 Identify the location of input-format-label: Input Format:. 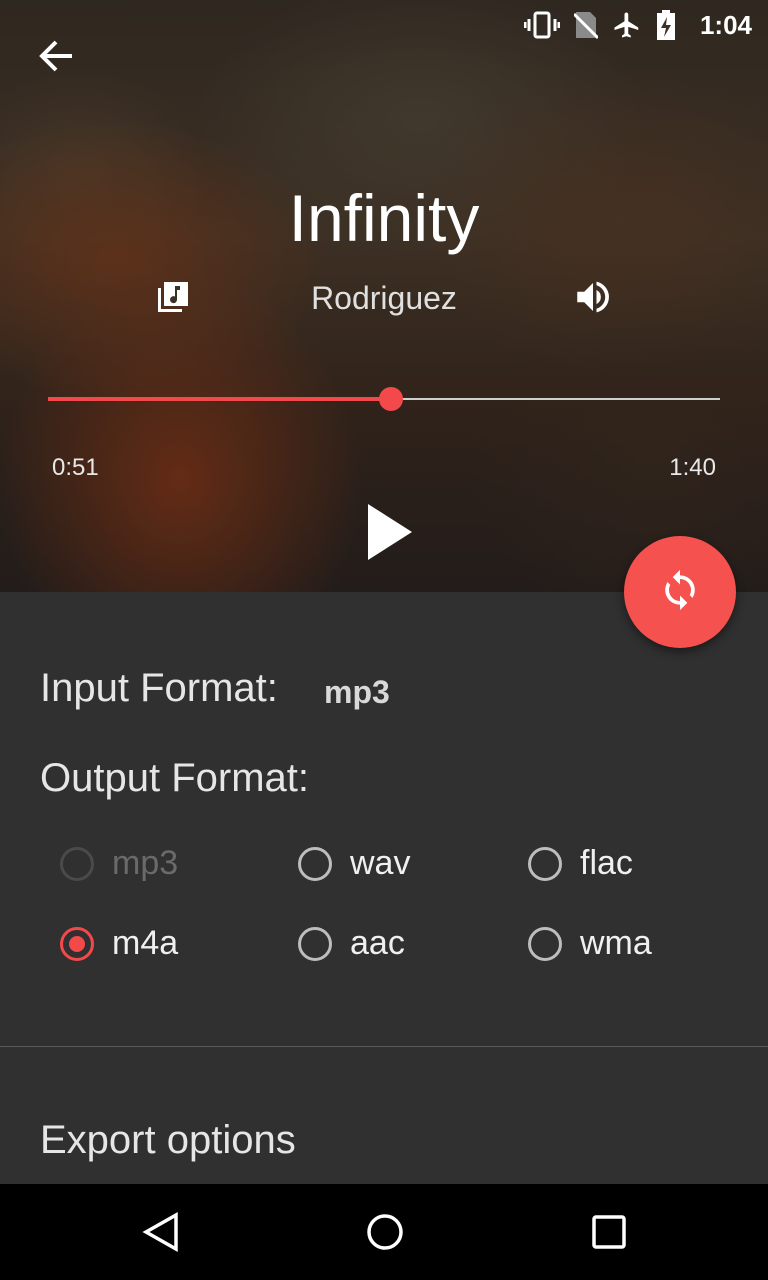
(159, 688).